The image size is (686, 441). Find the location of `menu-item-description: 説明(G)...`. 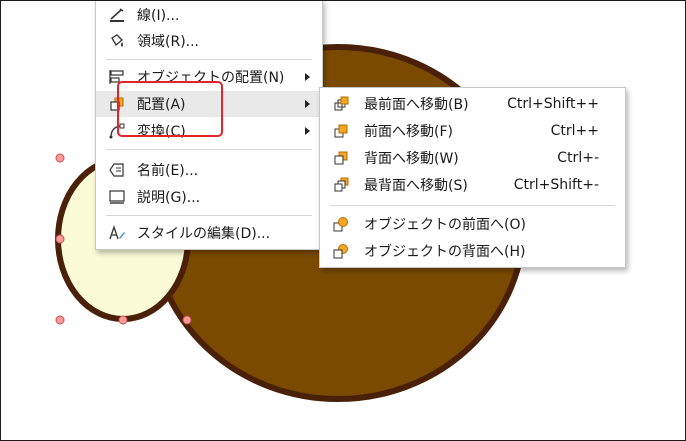

menu-item-description: 説明(G)... is located at coordinates (209, 197).